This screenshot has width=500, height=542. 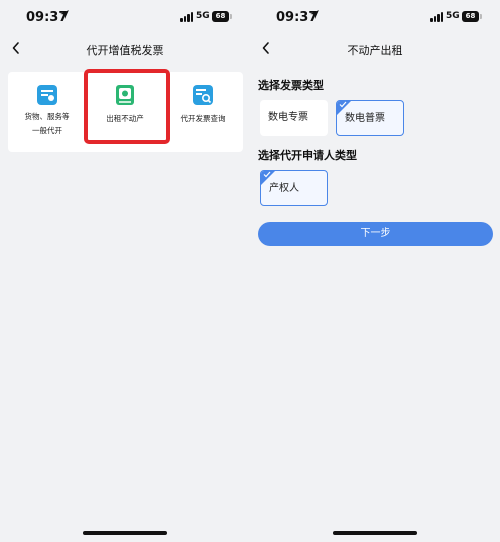 I want to click on option-digital-special-invoice: 数电专票, so click(x=294, y=118).